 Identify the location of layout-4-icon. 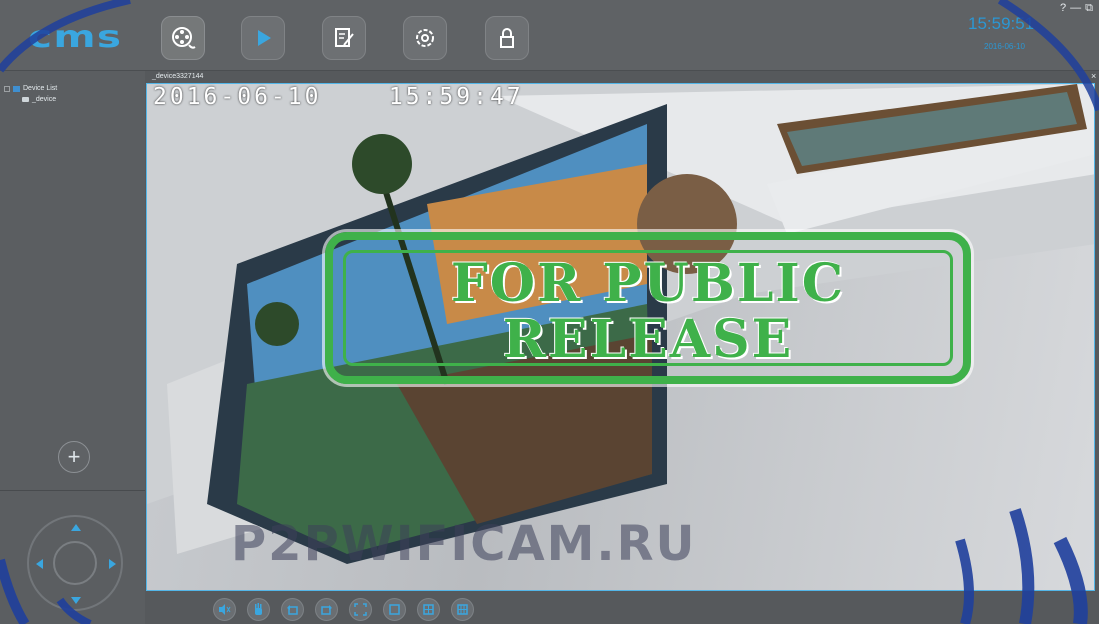
(428, 609).